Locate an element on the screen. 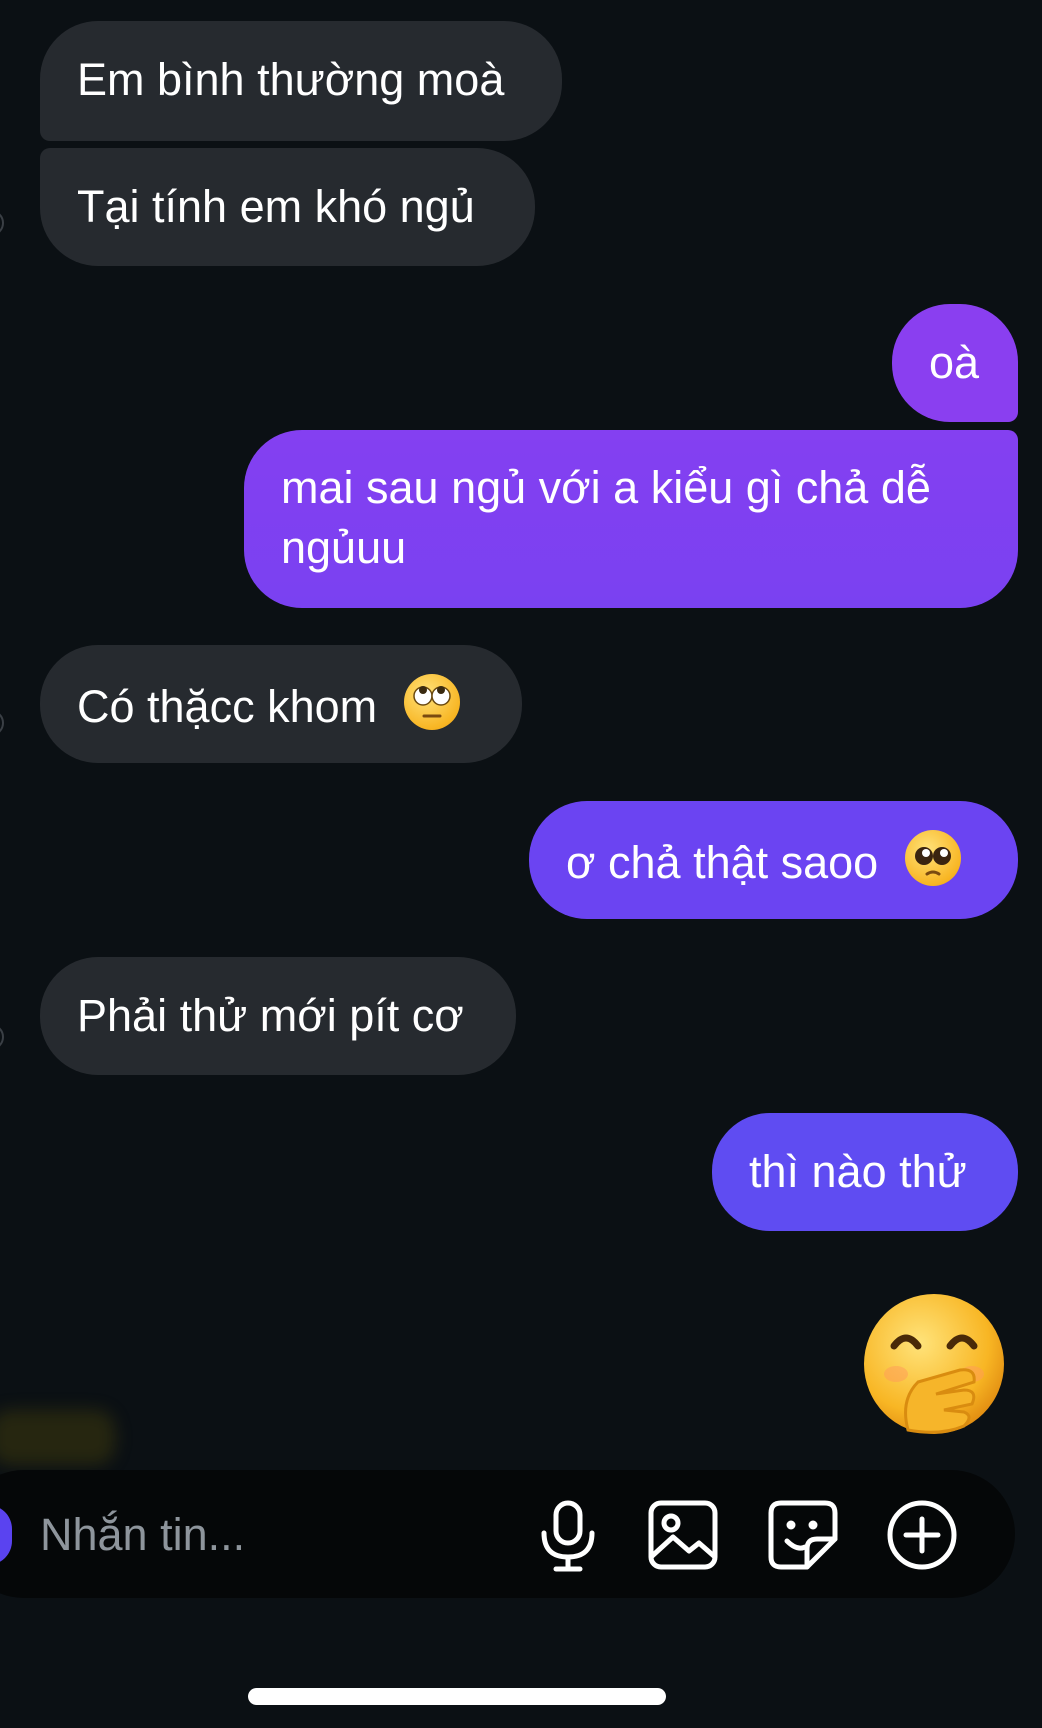 The width and height of the screenshot is (1042, 1728). message-bubble-received: Phải thử mới pít cơ is located at coordinates (278, 1016).